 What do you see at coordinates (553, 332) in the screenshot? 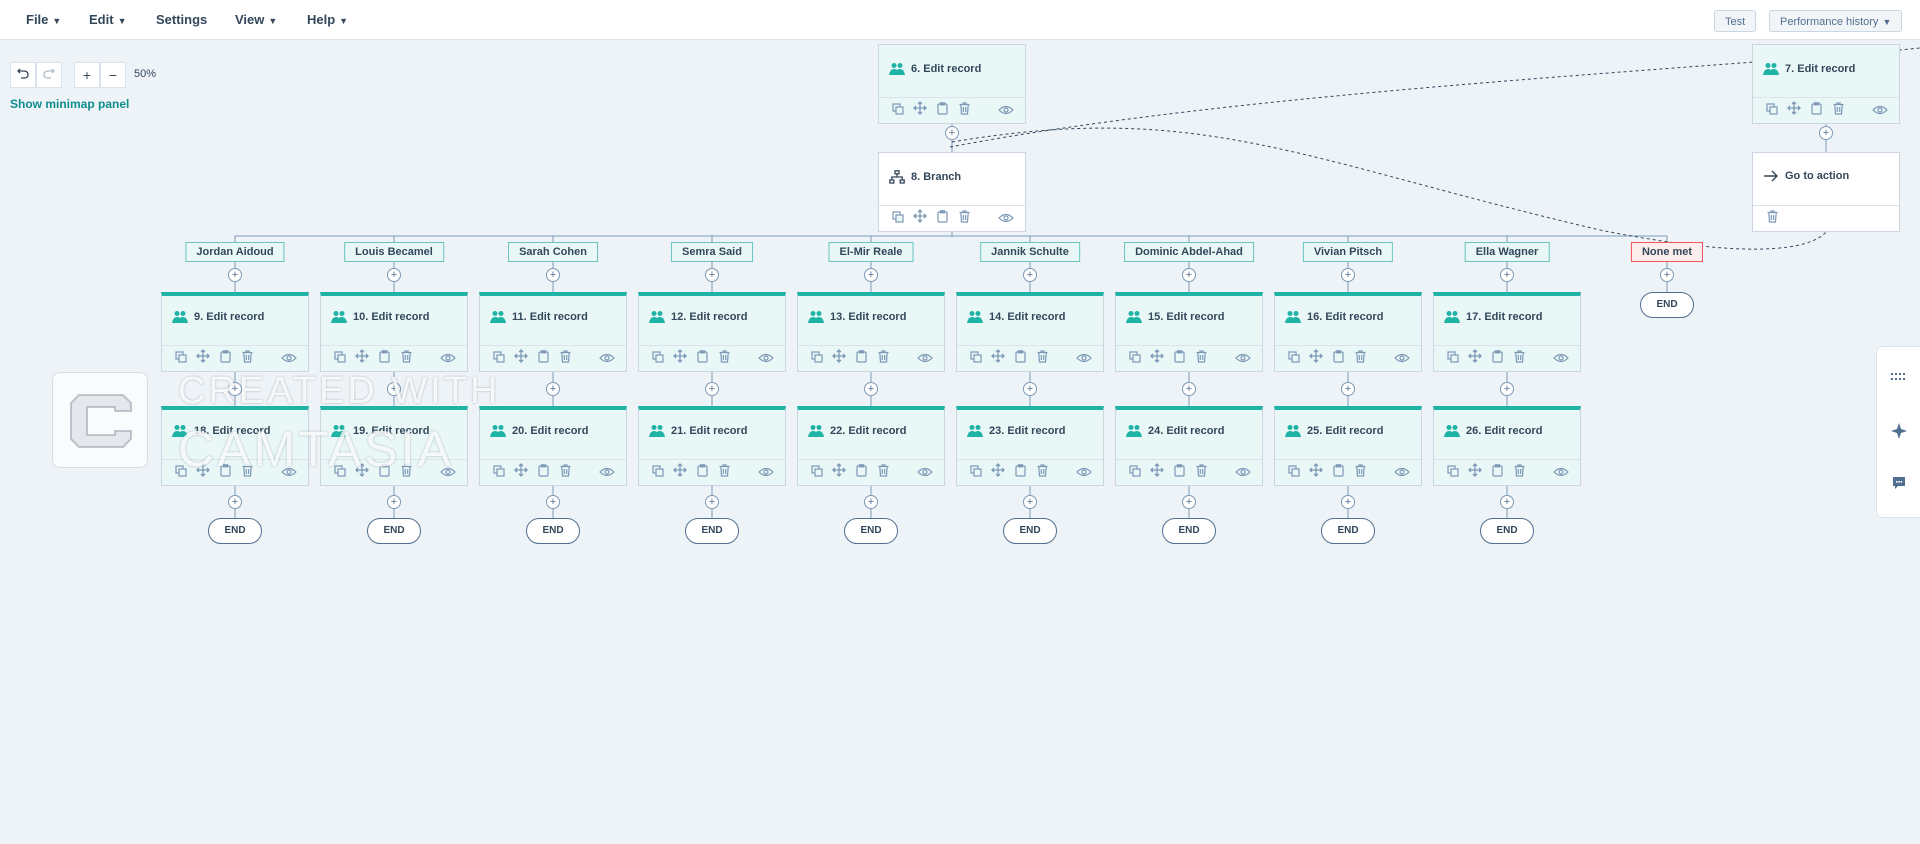
I see `edit-record-11: 11. Edit record` at bounding box center [553, 332].